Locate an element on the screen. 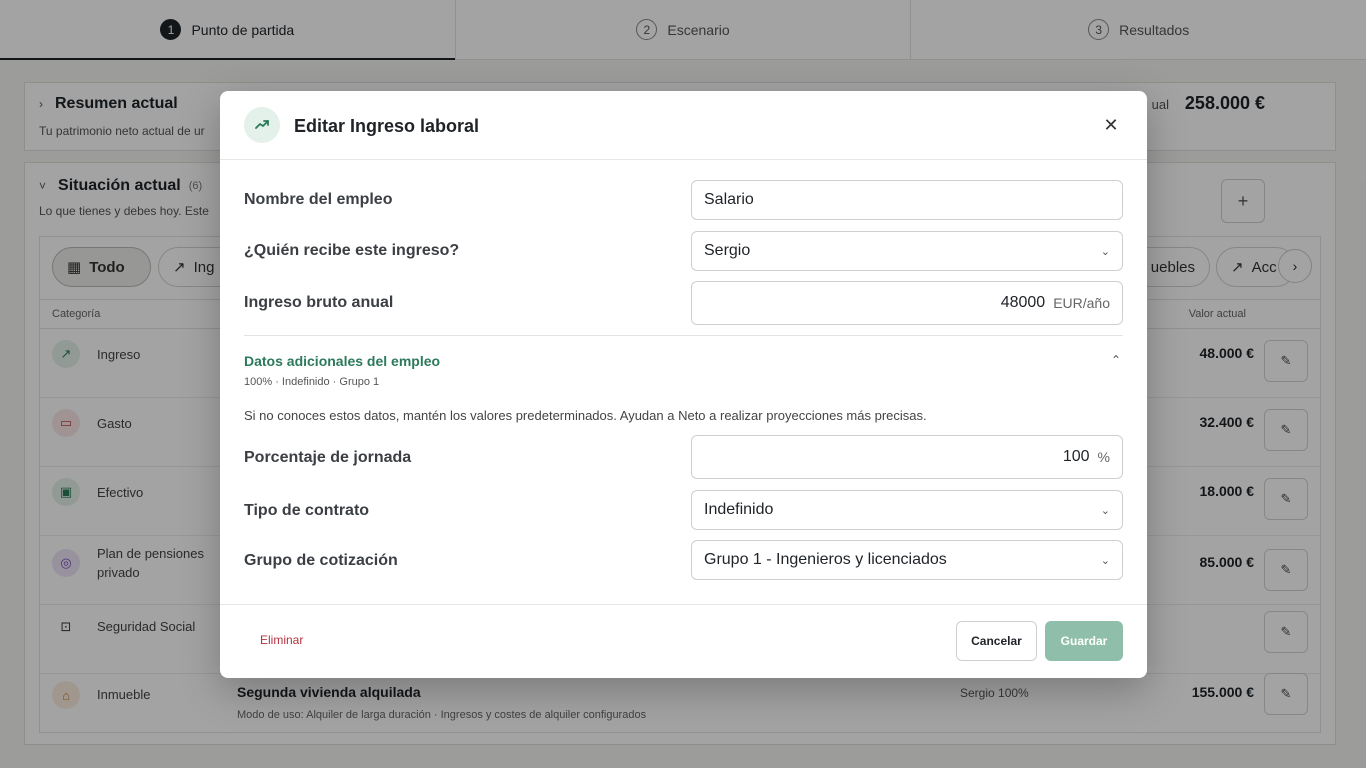  gross-income-label: Ingreso bruto anual is located at coordinates (319, 302).